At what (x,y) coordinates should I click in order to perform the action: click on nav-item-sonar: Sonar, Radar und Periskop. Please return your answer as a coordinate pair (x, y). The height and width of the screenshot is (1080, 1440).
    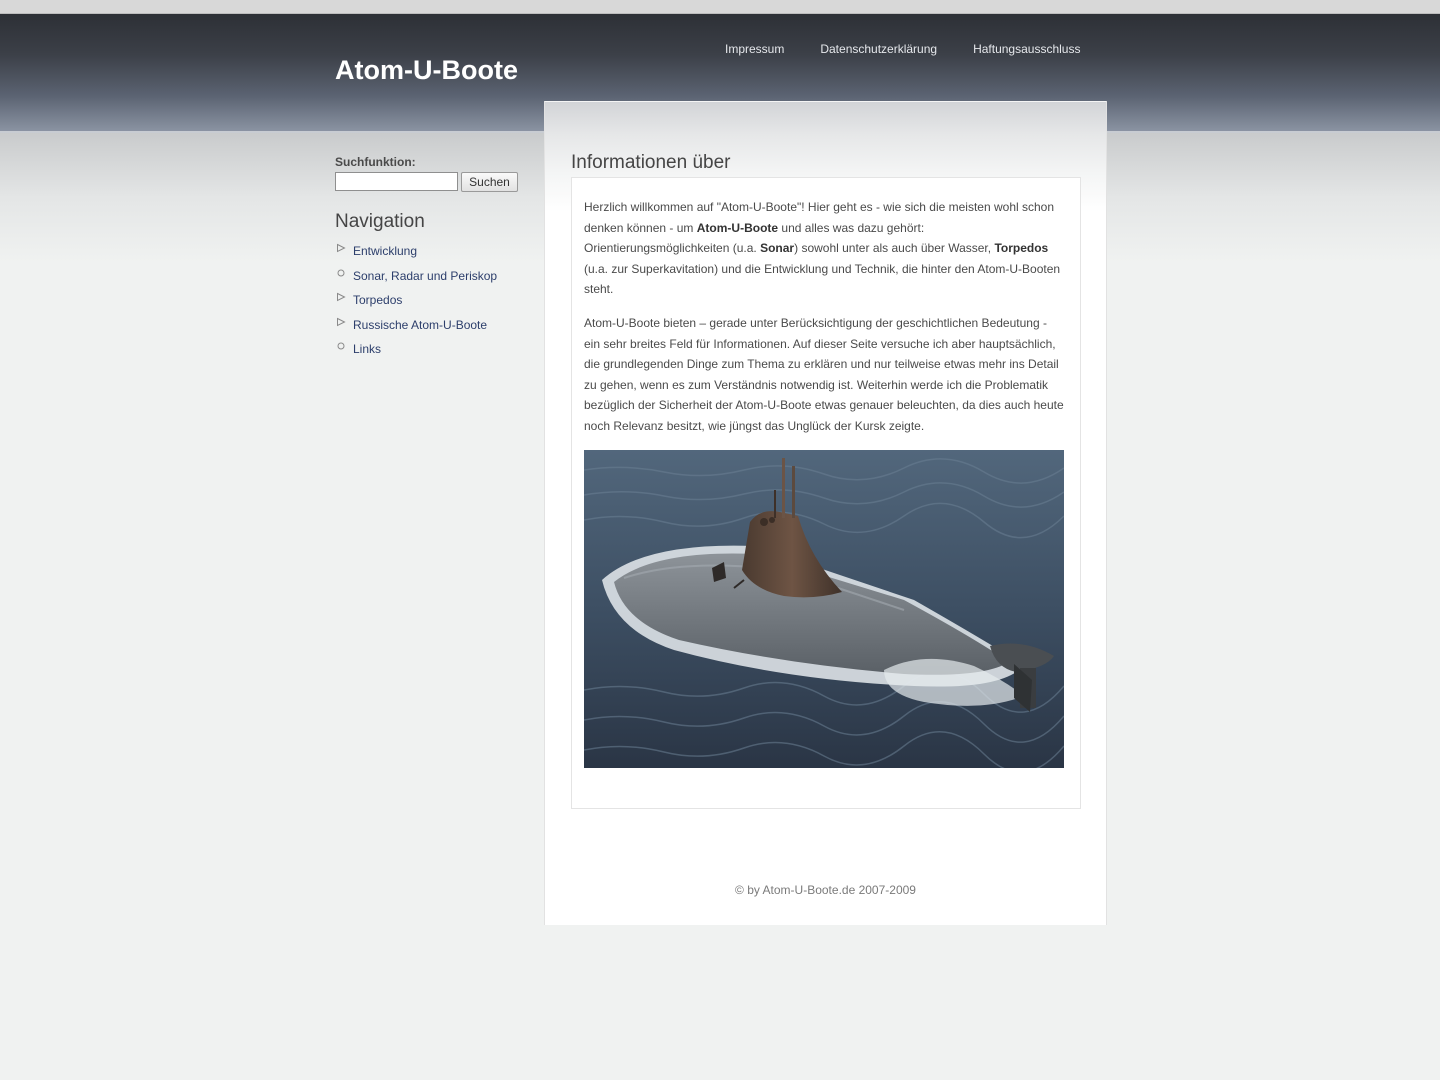
    Looking at the image, I should click on (435, 278).